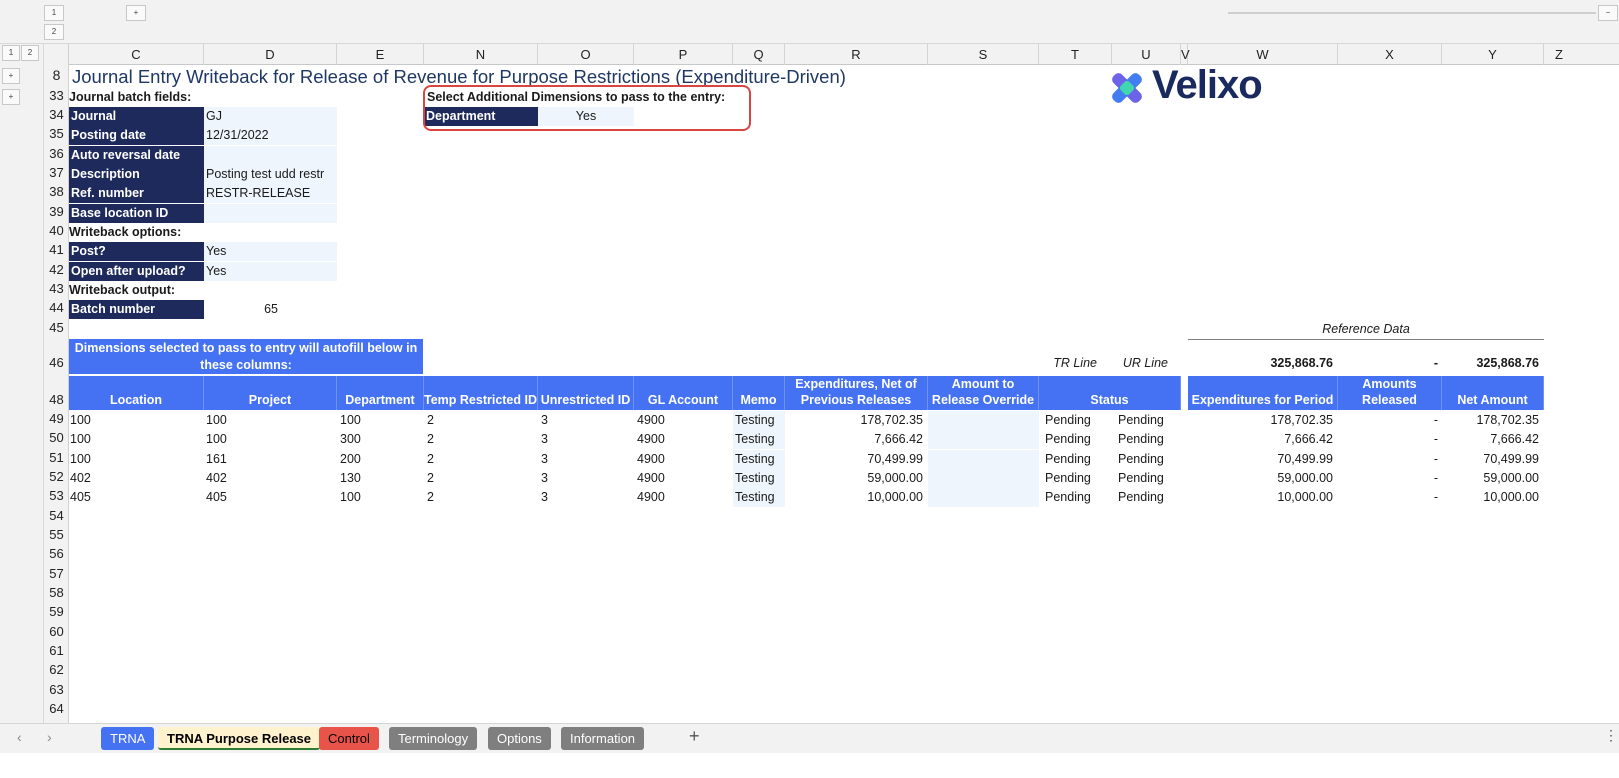  What do you see at coordinates (1490, 439) in the screenshot?
I see `cell-net-amount: 7,666.42` at bounding box center [1490, 439].